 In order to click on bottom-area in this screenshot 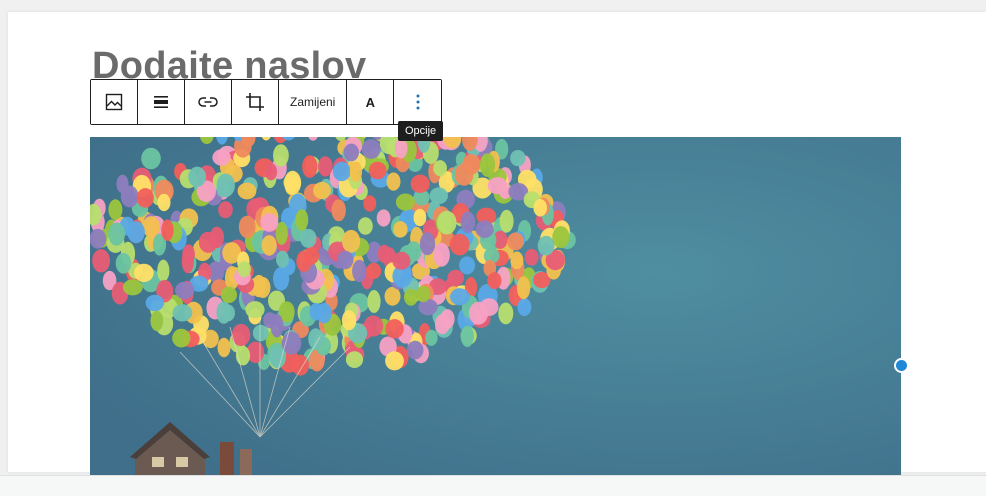, I will do `click(493, 485)`.